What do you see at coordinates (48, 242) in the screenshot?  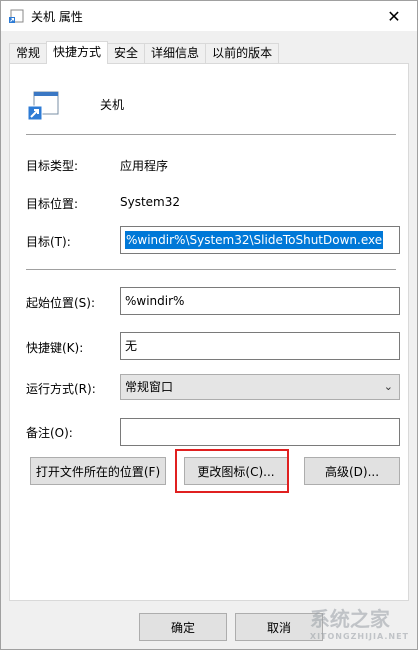 I see `target-label: 目标(T):` at bounding box center [48, 242].